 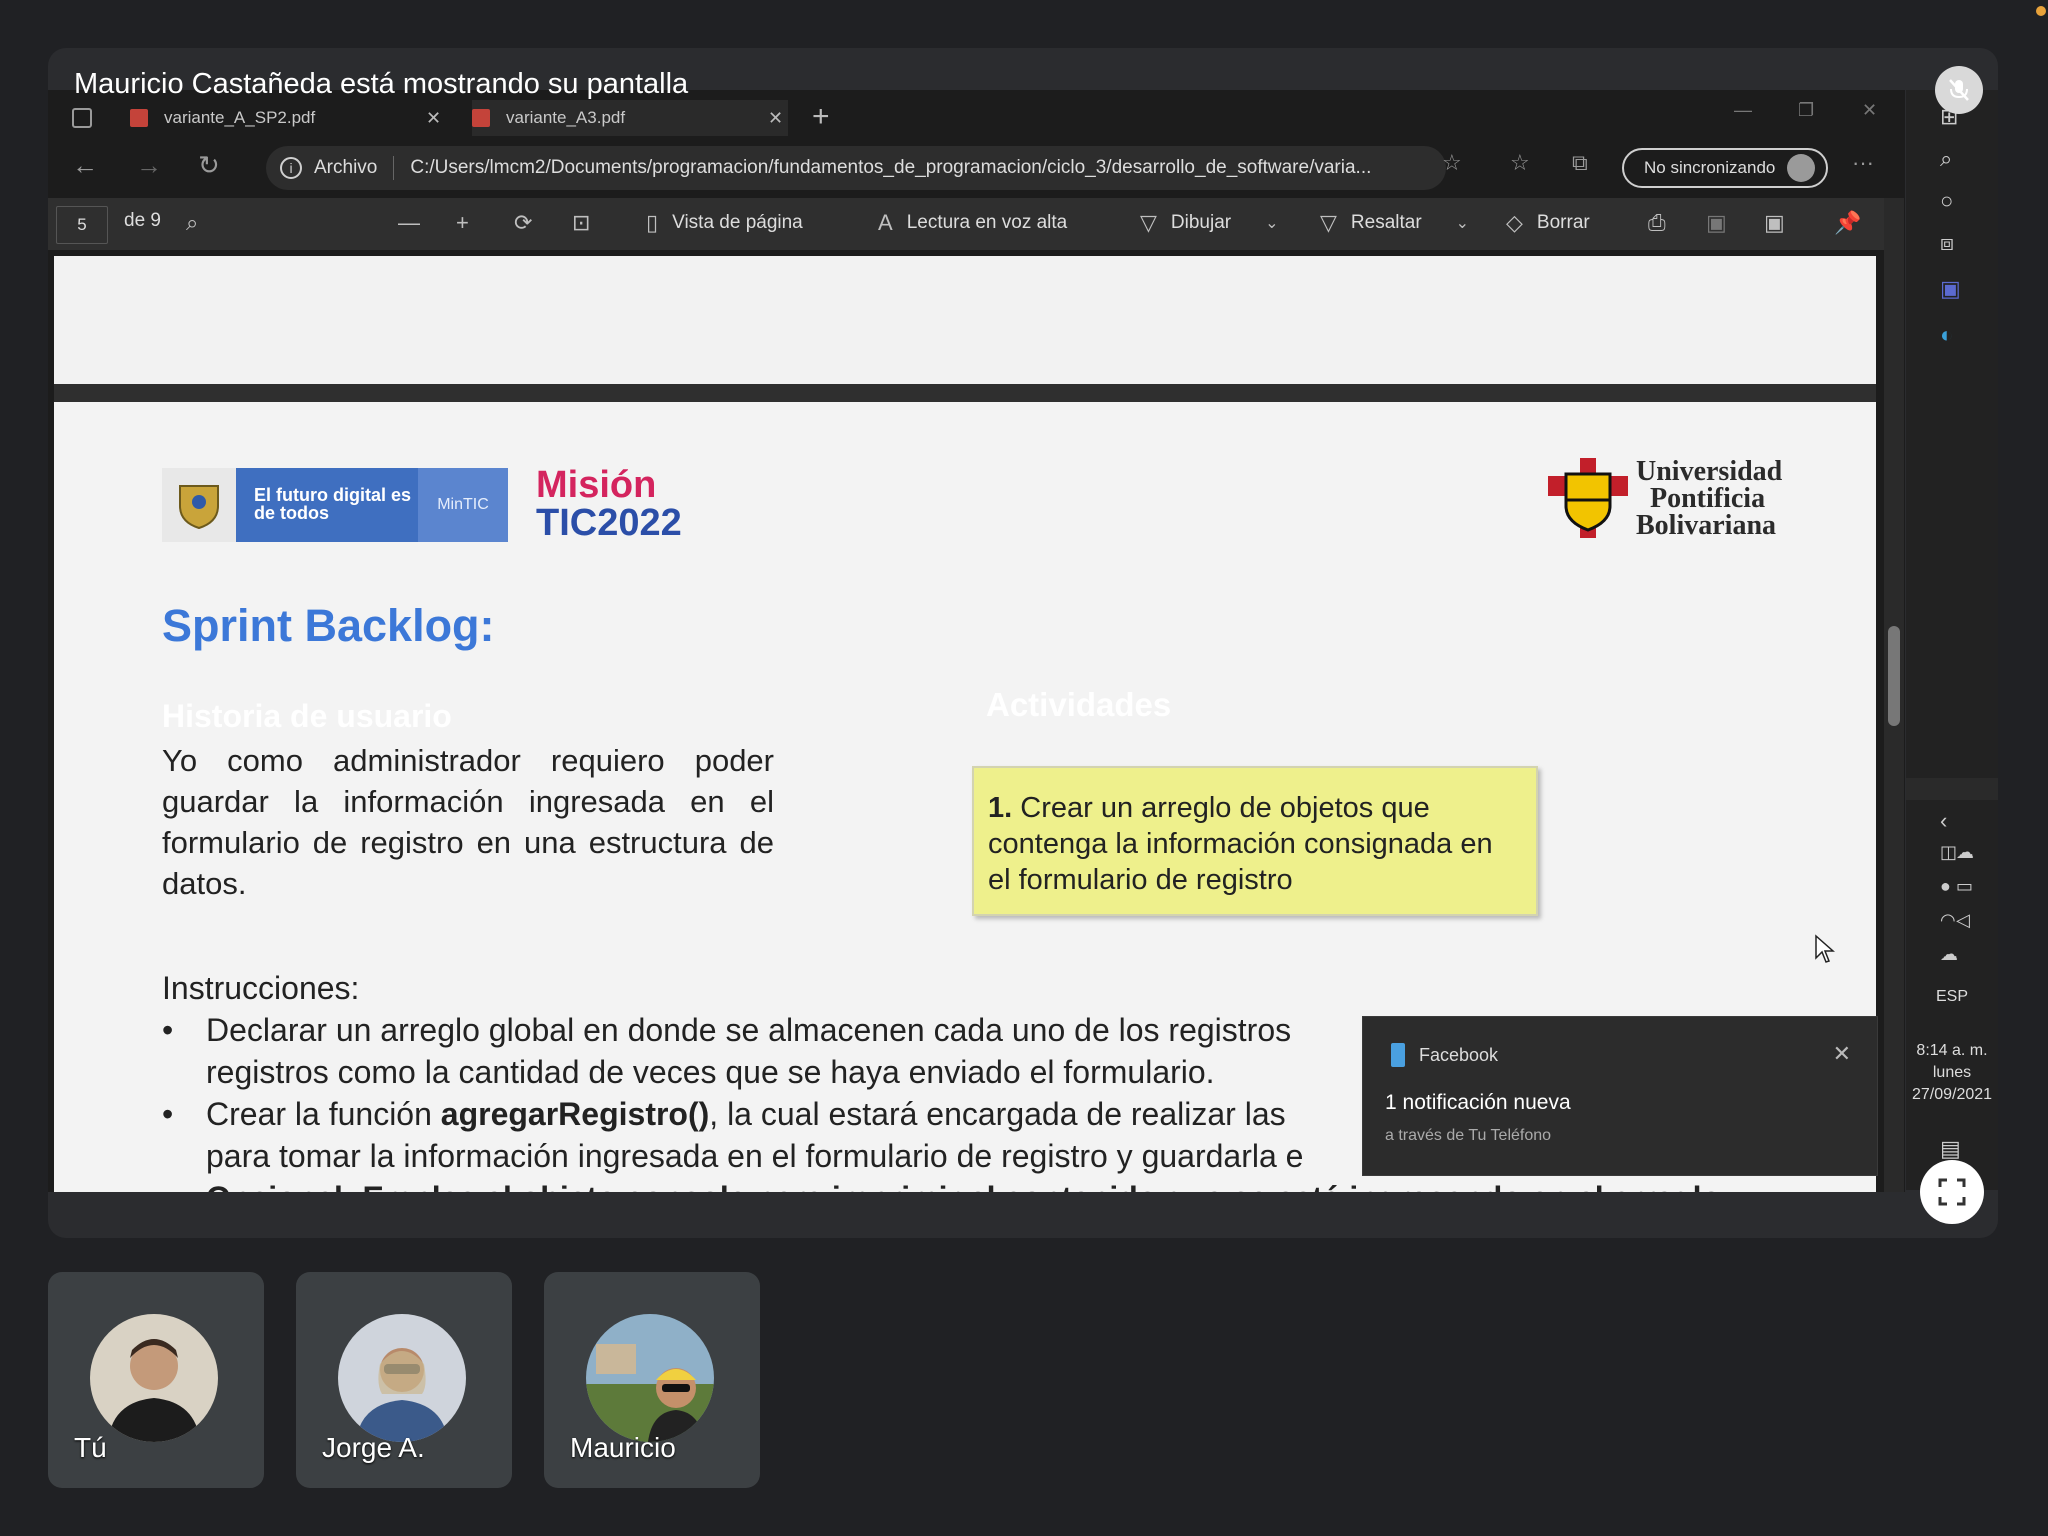 I want to click on clock: 8:14 a. m. lunes 27/09/2021, so click(x=1952, y=1073).